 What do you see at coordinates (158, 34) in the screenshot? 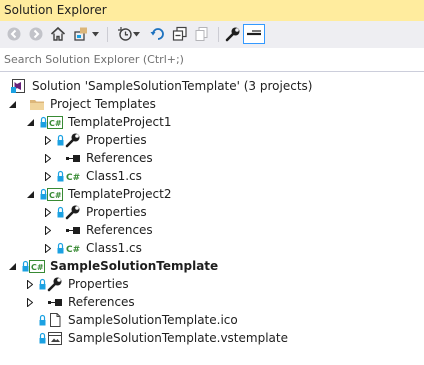
I see `sync-with-active-document-button` at bounding box center [158, 34].